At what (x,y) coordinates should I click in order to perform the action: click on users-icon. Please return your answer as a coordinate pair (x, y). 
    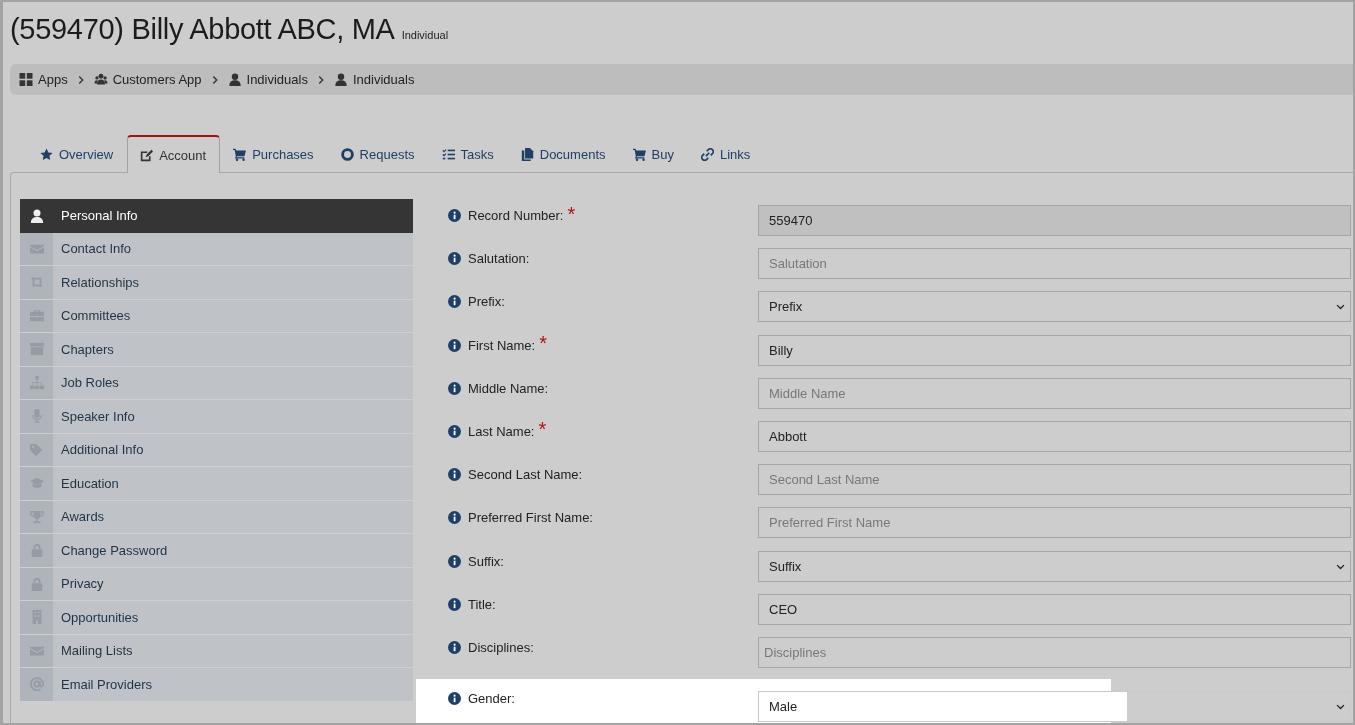
    Looking at the image, I should click on (100, 79).